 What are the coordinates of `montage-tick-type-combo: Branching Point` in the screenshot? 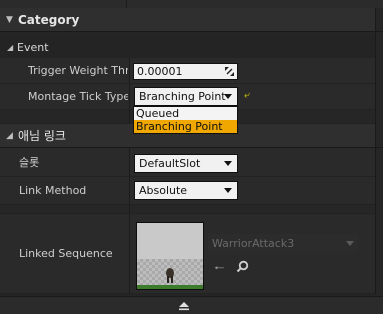 It's located at (186, 96).